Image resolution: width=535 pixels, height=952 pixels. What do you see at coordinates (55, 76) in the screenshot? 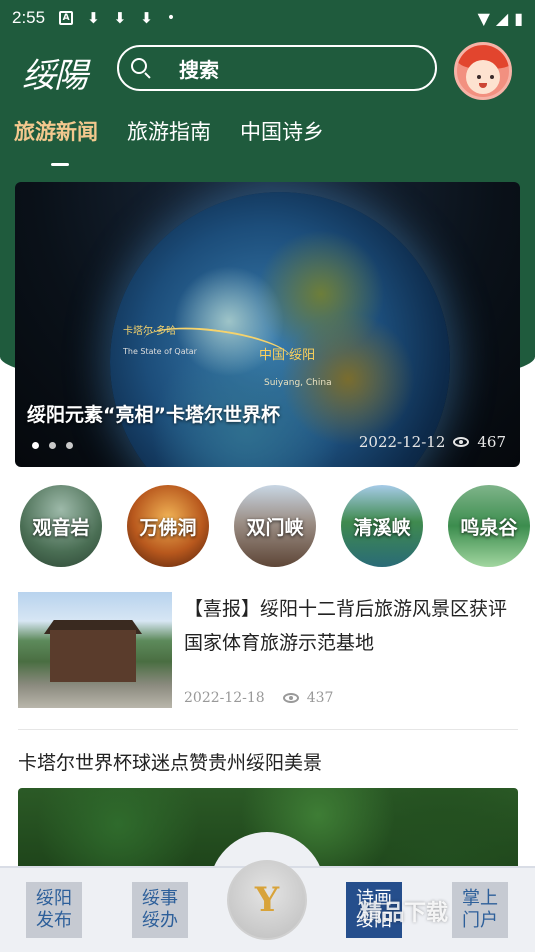
I see `app-logo: 绥陽` at bounding box center [55, 76].